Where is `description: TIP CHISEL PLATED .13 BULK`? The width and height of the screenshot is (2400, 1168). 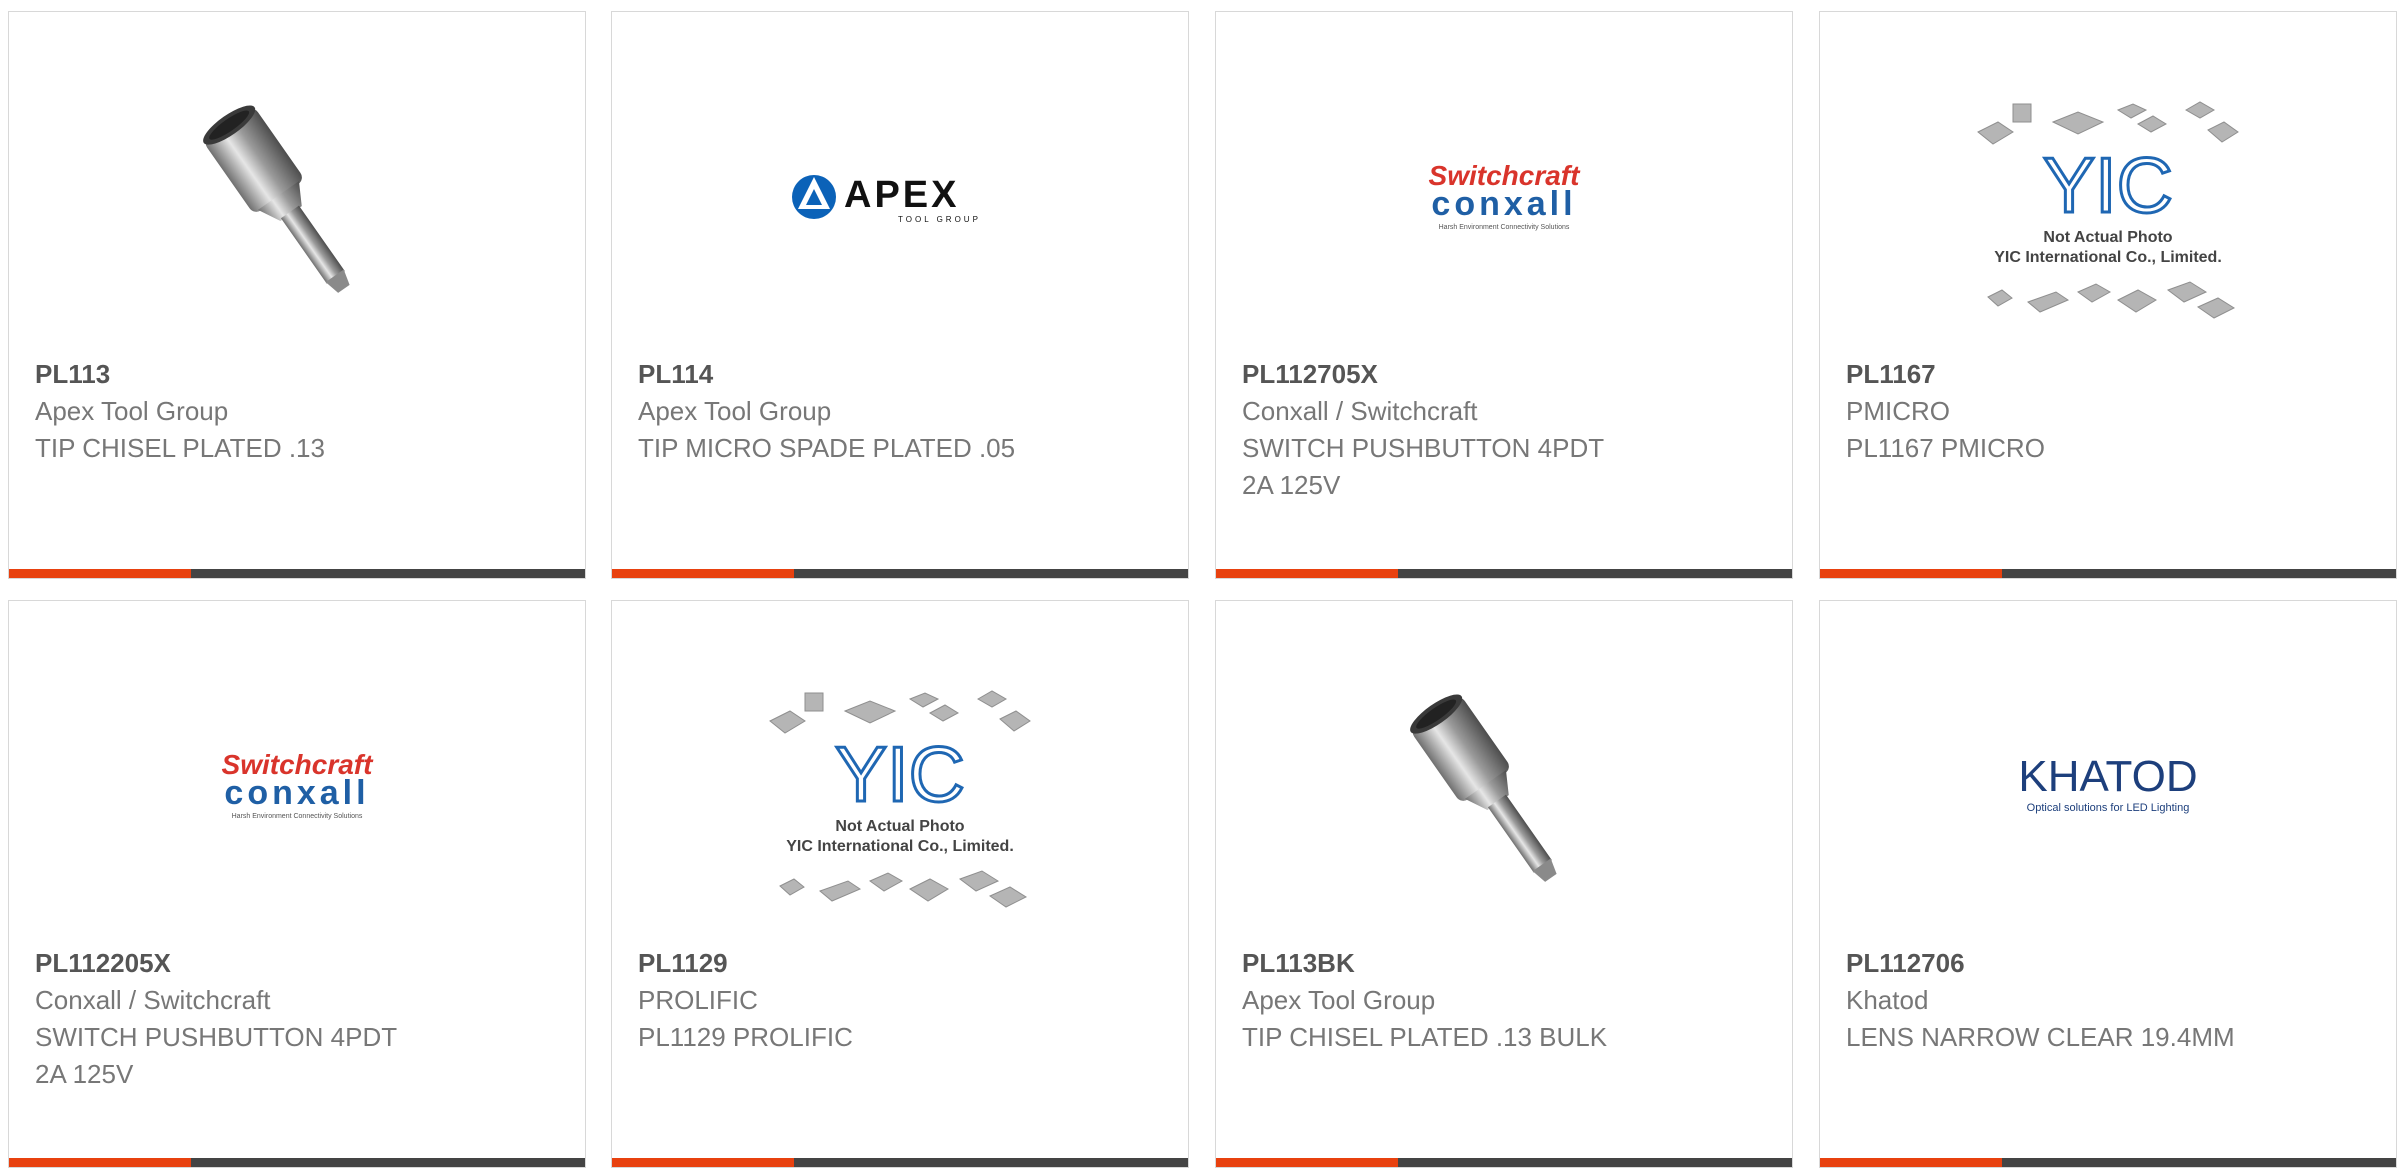
description: TIP CHISEL PLATED .13 BULK is located at coordinates (1425, 1037).